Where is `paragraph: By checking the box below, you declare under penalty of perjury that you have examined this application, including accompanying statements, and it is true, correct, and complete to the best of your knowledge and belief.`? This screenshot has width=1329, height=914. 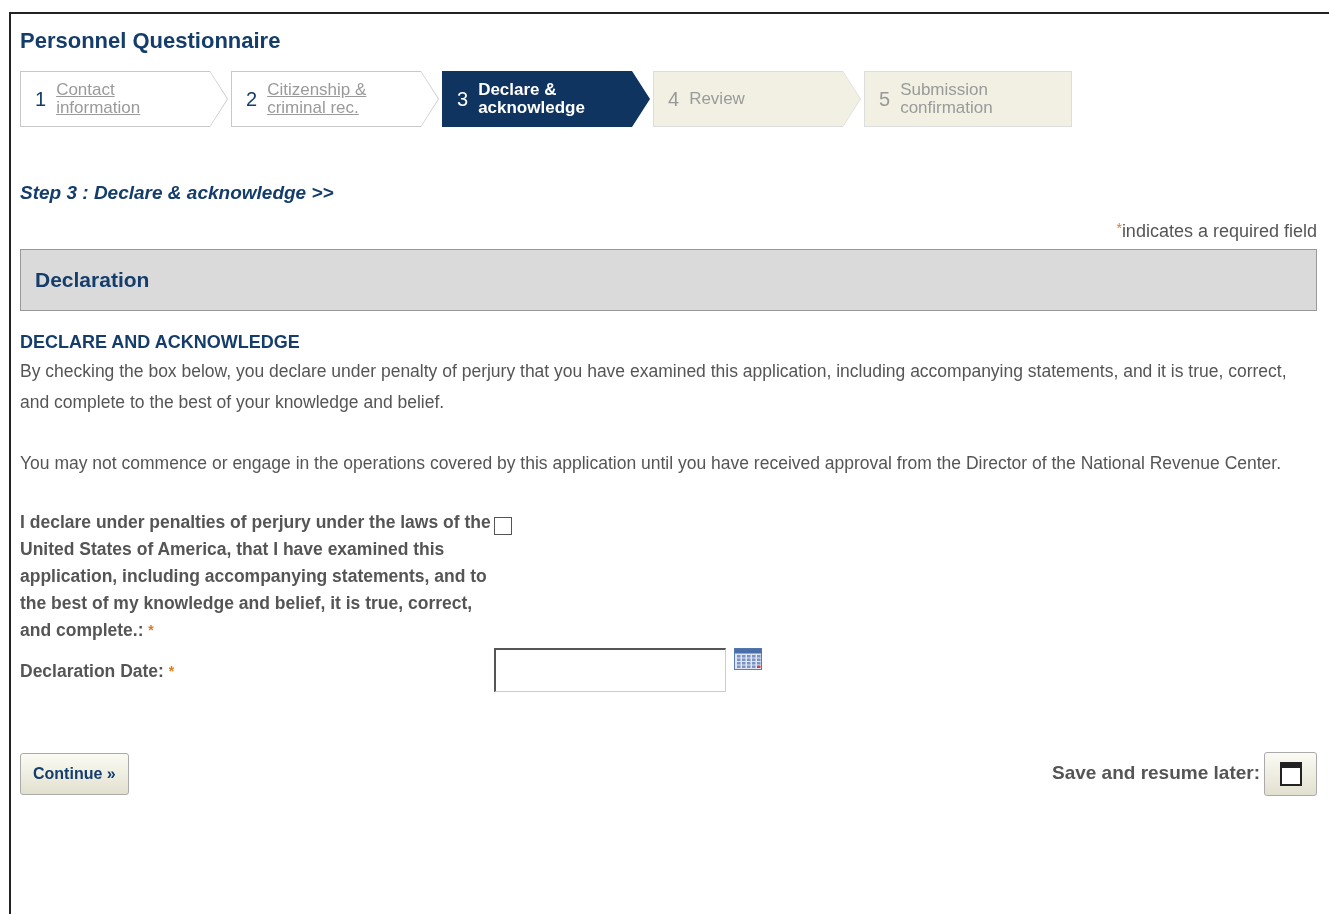 paragraph: By checking the box below, you declare under penalty of perjury that you have examined this application, including accompanying statements, and it is true, correct, and complete to the best of your knowledge and belief. is located at coordinates (654, 386).